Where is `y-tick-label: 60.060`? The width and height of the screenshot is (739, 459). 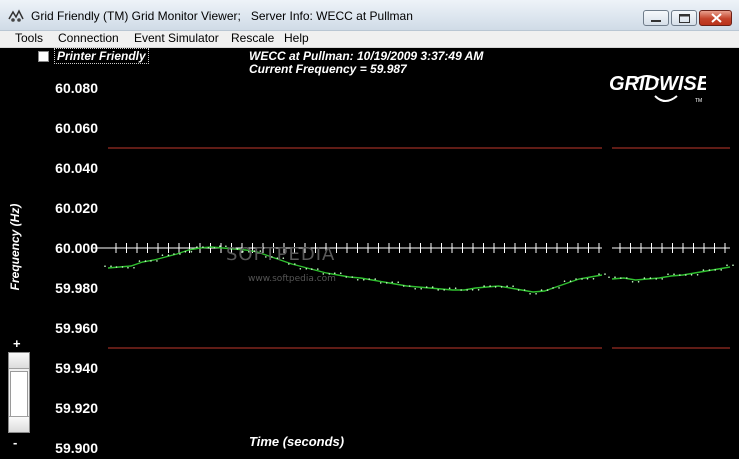
y-tick-label: 60.060 is located at coordinates (76, 128).